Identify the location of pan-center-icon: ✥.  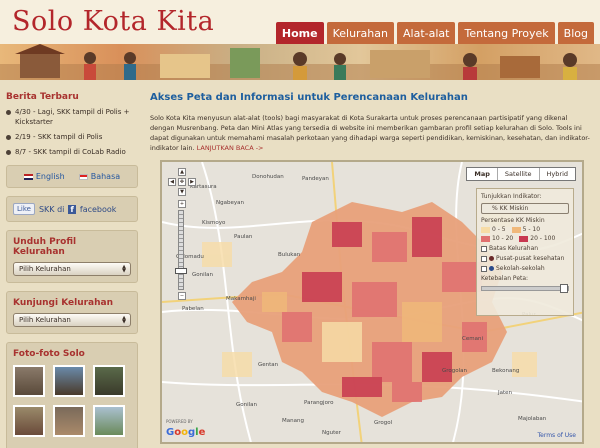
(182, 182).